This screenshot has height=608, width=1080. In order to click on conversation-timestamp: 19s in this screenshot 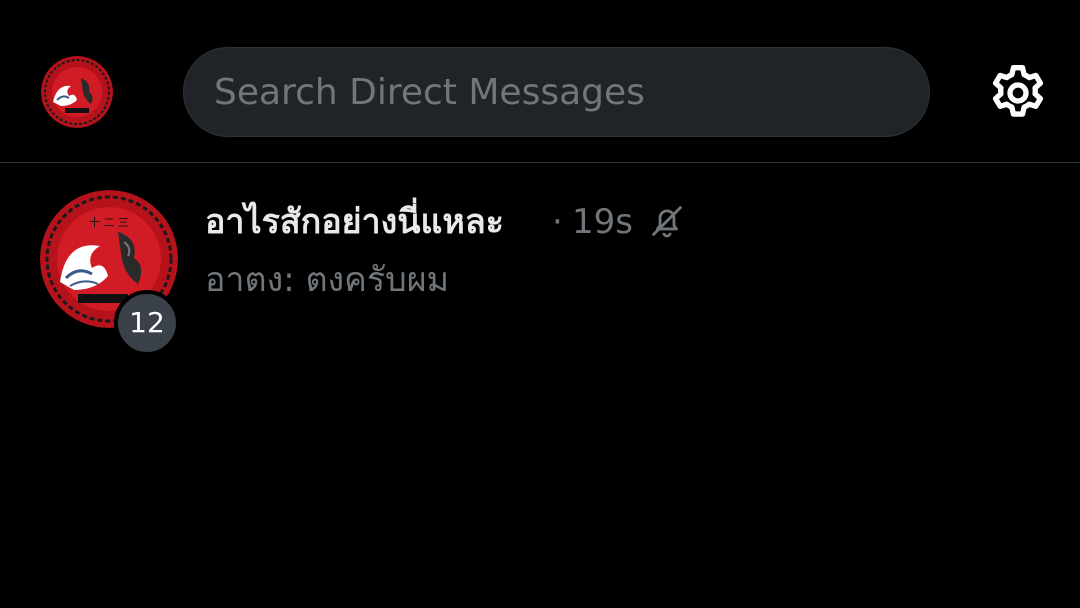, I will do `click(602, 222)`.